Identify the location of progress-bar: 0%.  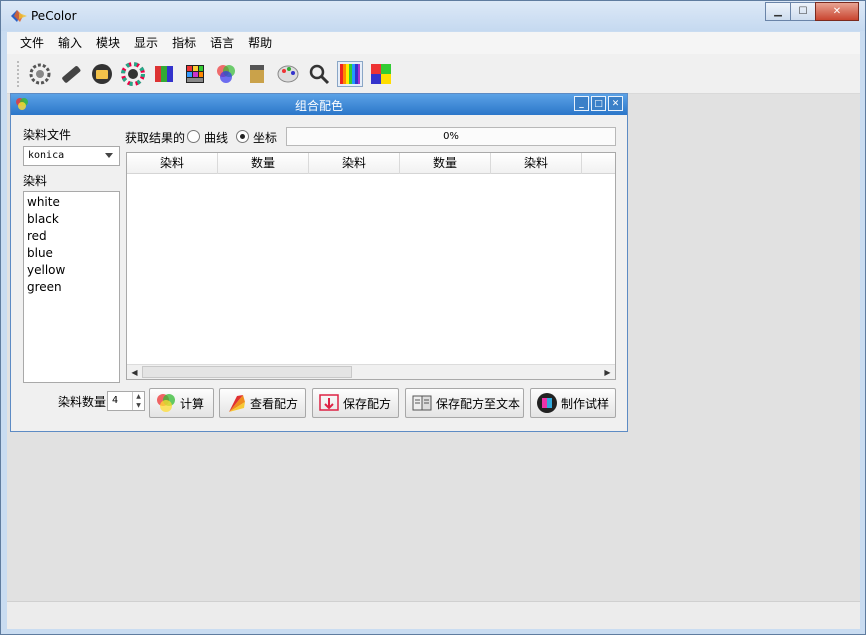
(451, 136).